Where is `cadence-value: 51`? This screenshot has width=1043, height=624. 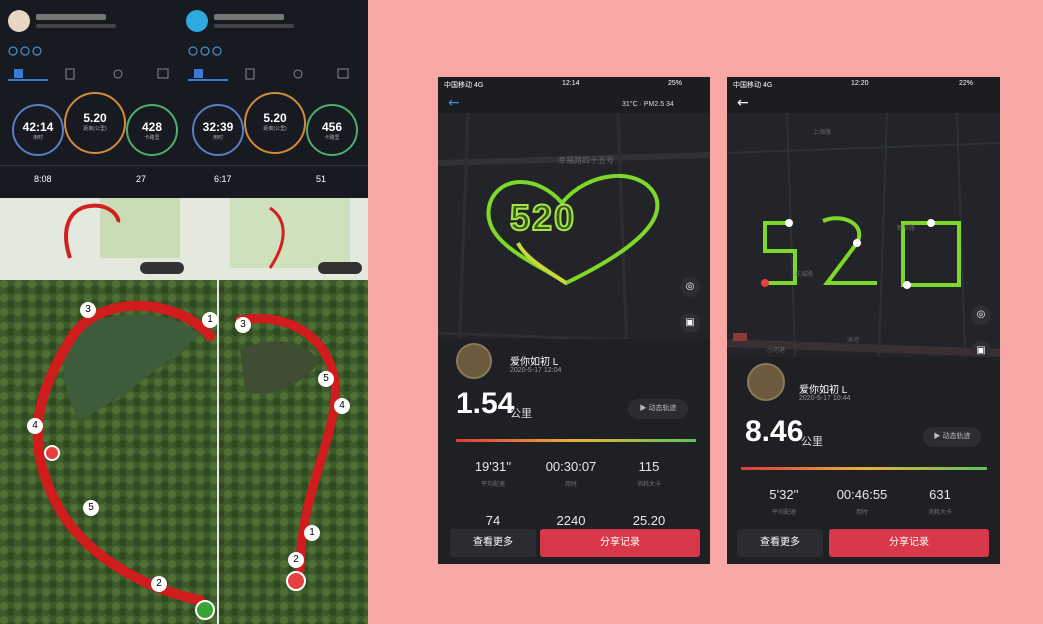
cadence-value: 51 is located at coordinates (321, 179).